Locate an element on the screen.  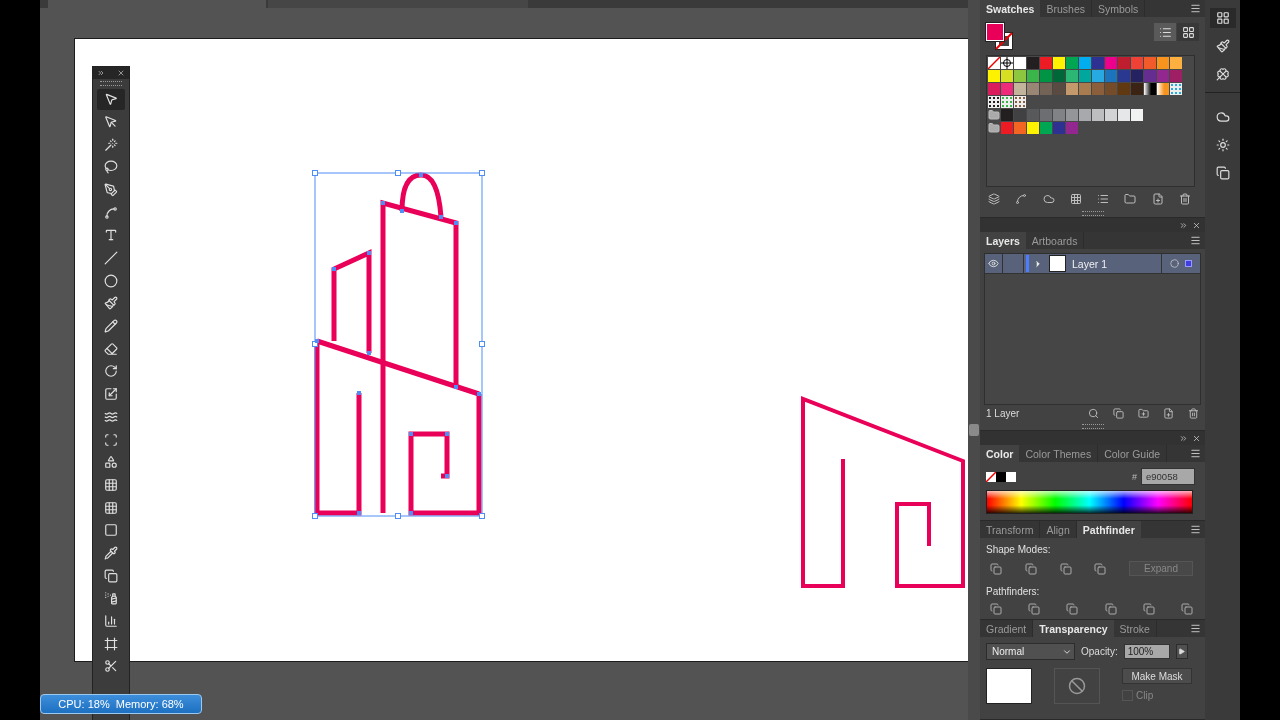
make-mask-button: Make Mask is located at coordinates (1157, 676).